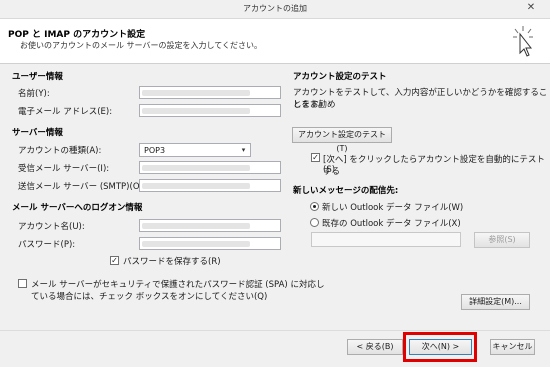  I want to click on test-account-button: アカウント設定のテスト(T), so click(342, 140).